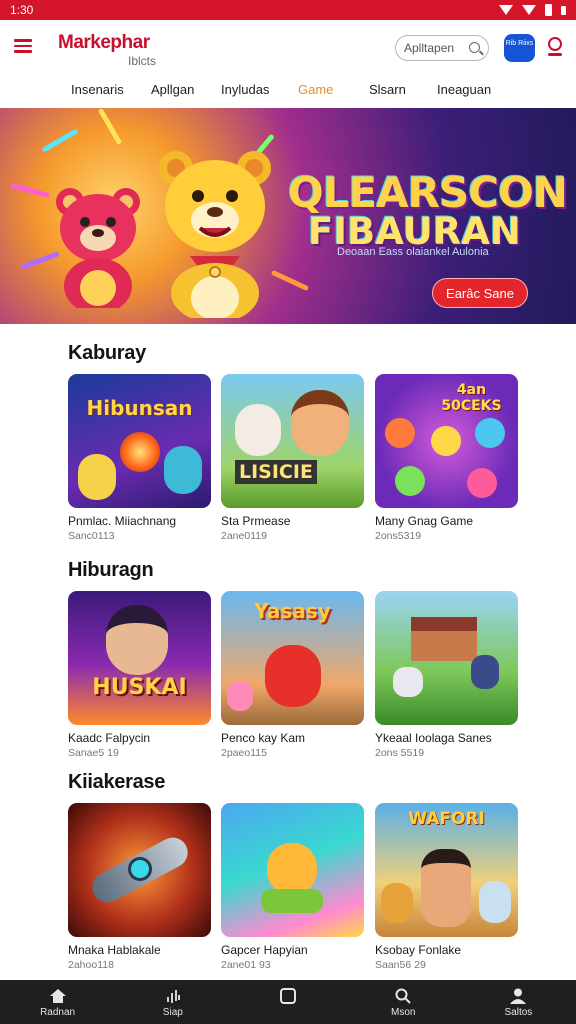 The height and width of the screenshot is (1024, 576). I want to click on game-title: Penco kay Kam, so click(263, 738).